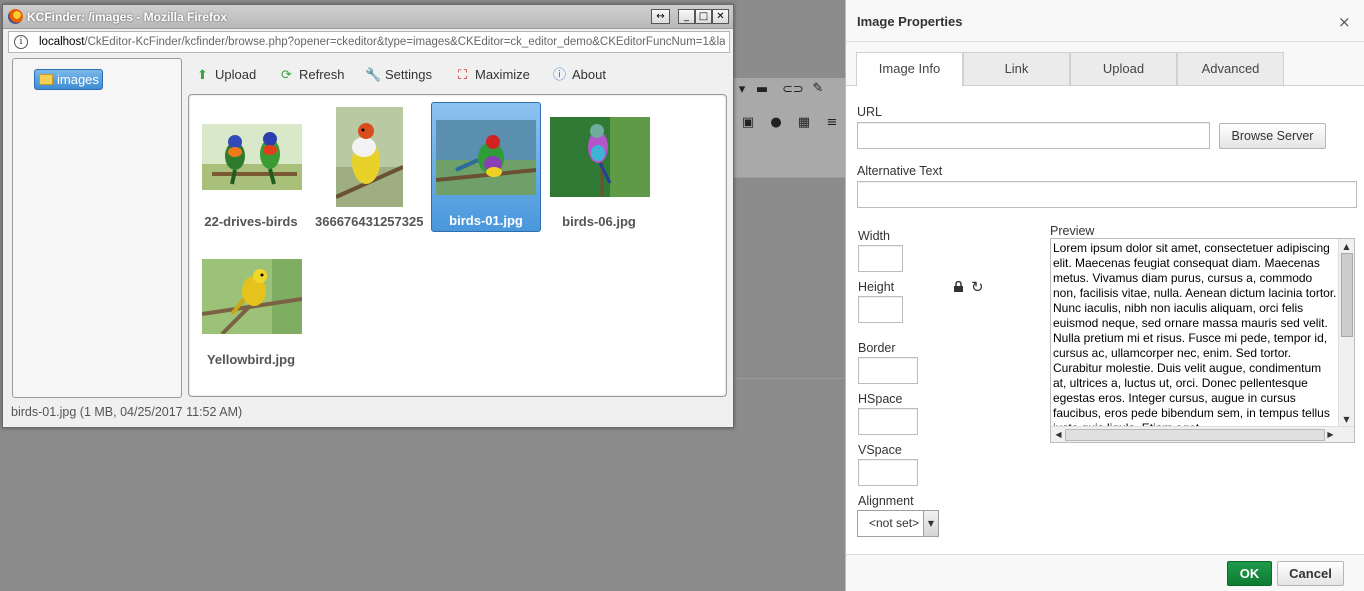 Image resolution: width=1364 pixels, height=591 pixels. I want to click on thumbnail-roller, so click(600, 157).